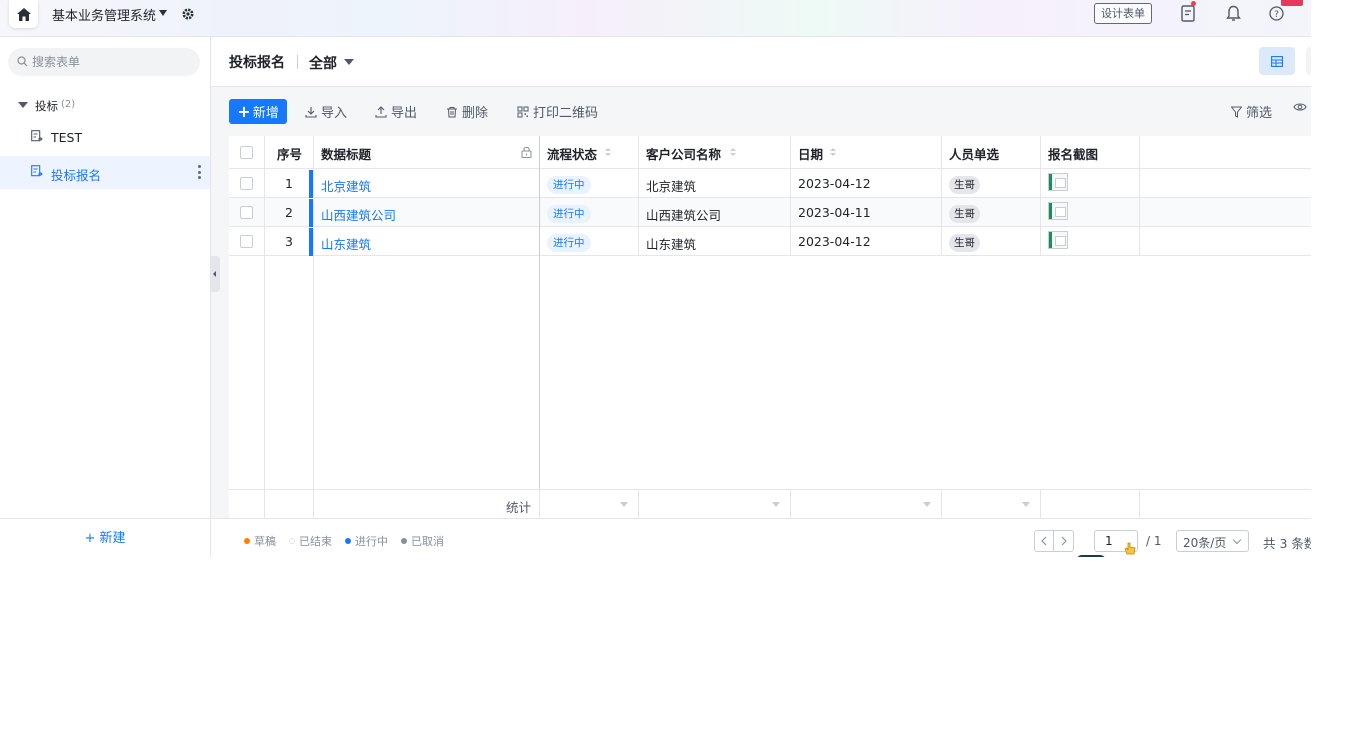 The image size is (1360, 732). I want to click on export-button: 导出, so click(396, 111).